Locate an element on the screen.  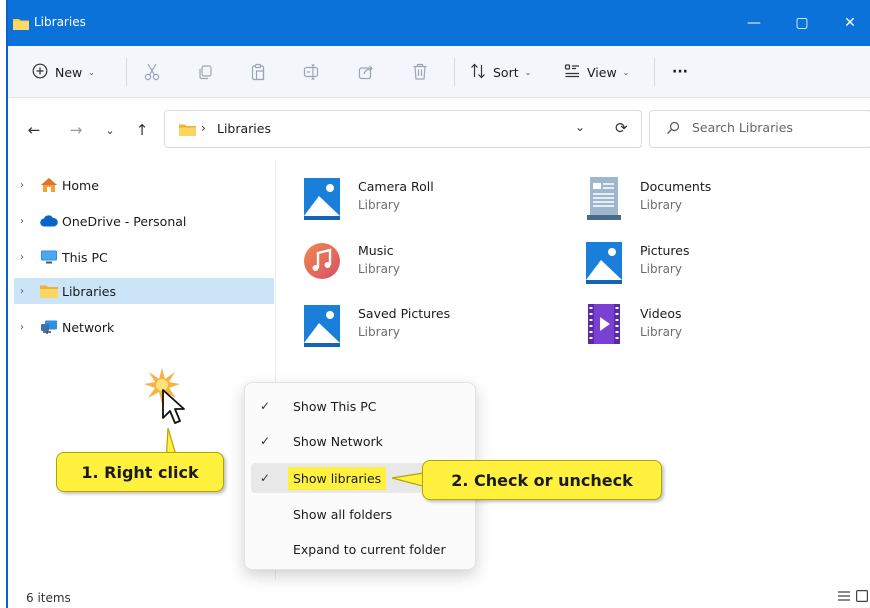
library-documents: Documents Library is located at coordinates (714, 204).